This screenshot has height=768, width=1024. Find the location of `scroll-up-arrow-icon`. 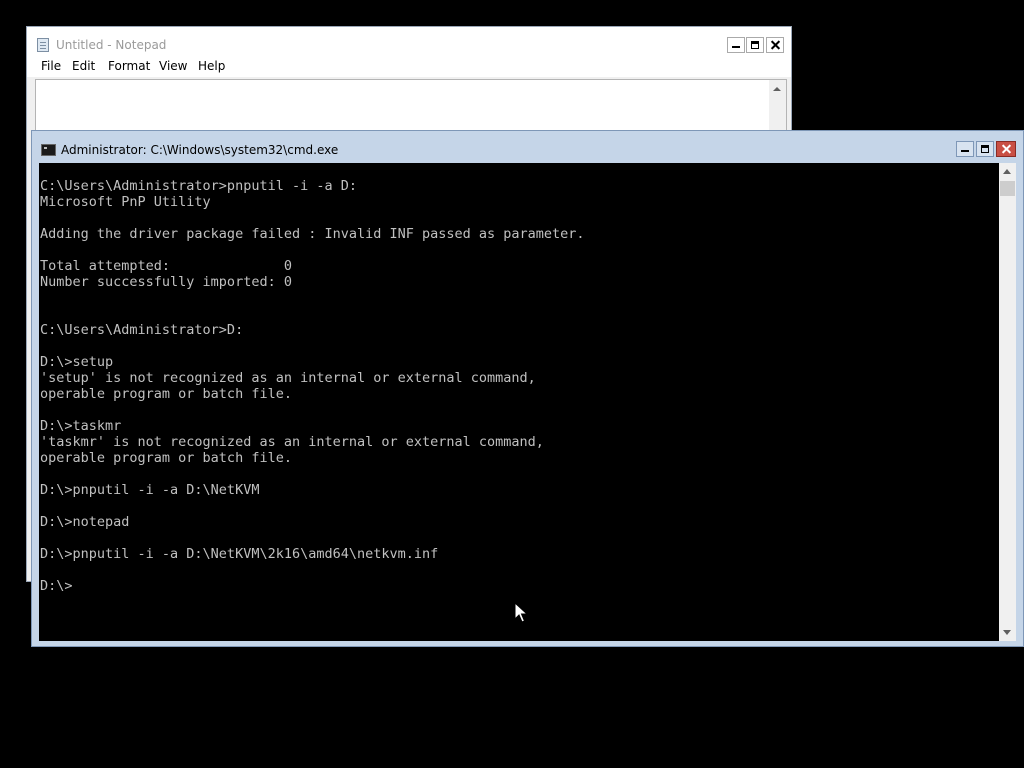

scroll-up-arrow-icon is located at coordinates (1007, 171).